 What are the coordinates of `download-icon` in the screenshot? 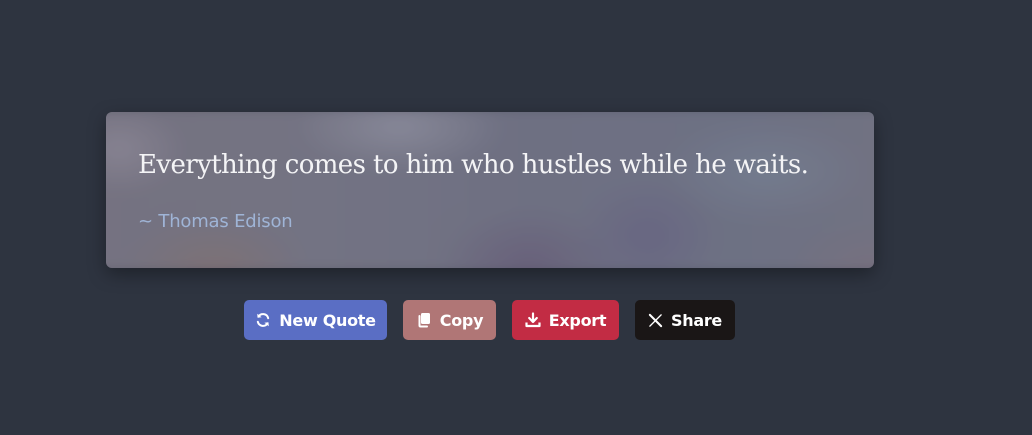 It's located at (533, 320).